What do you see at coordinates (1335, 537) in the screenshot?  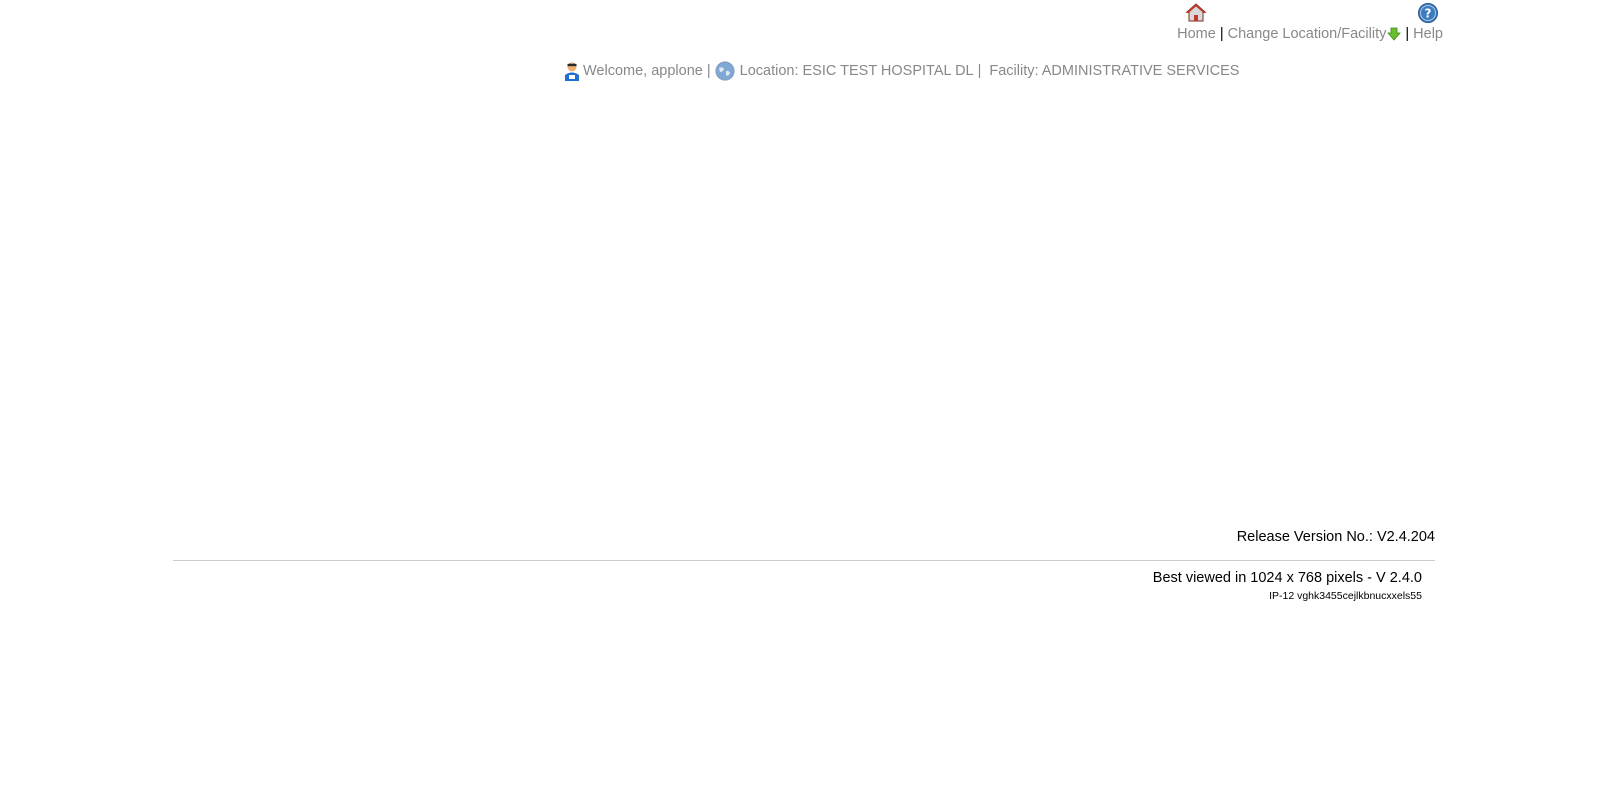 I see `release-version: Release Version No.: V2.4.204` at bounding box center [1335, 537].